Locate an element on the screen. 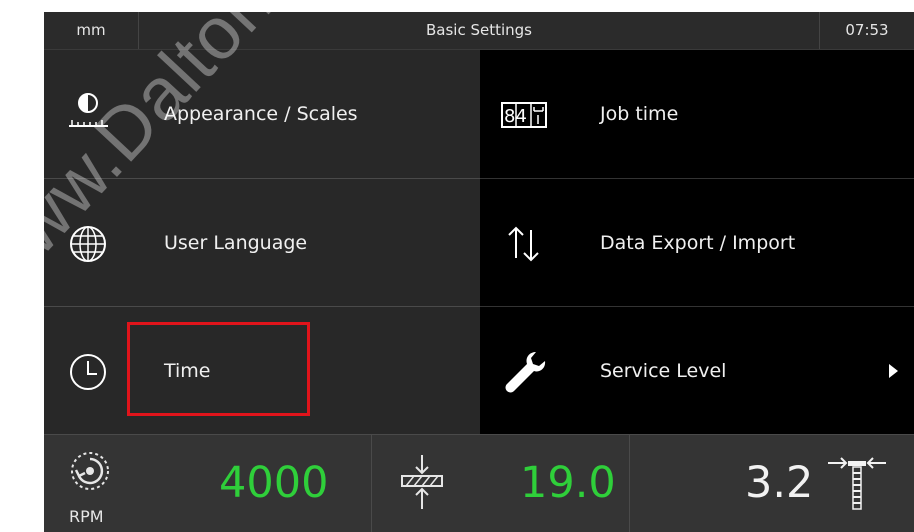 This screenshot has width=914, height=532. status-bar: mm Basic Settings 07:53 is located at coordinates (479, 31).